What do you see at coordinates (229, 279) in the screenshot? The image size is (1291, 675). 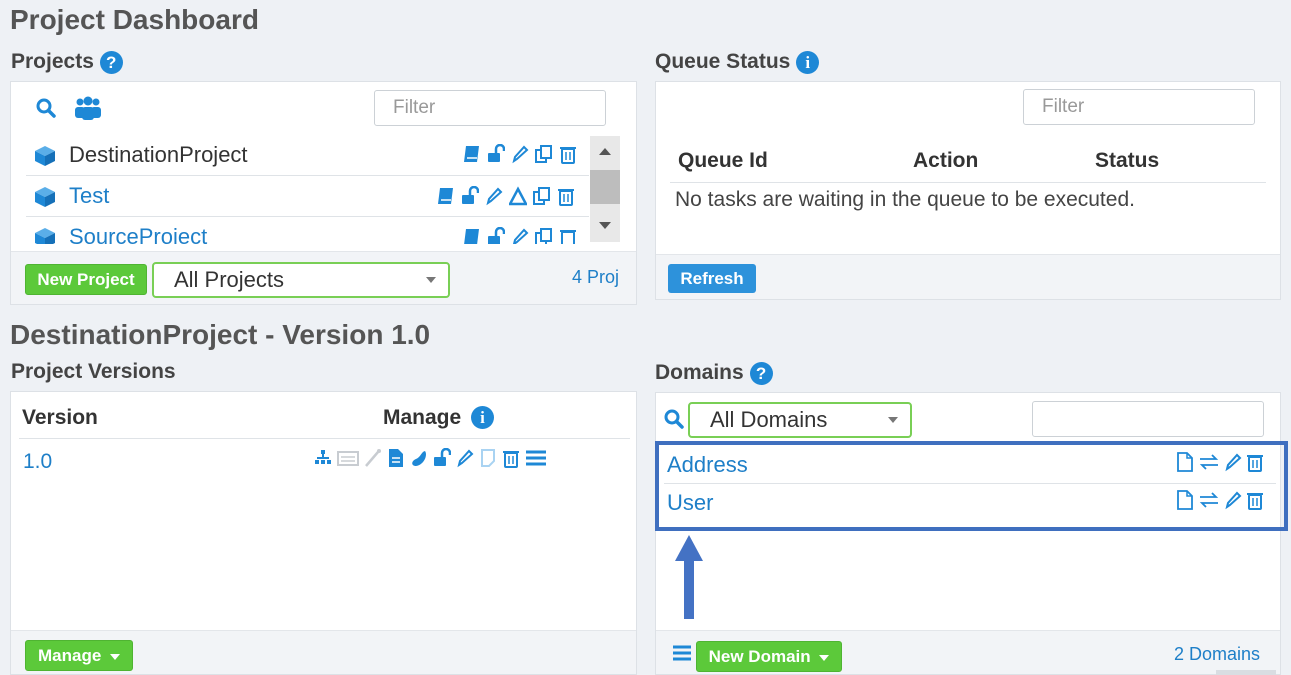 I see `projects-select-value: All Projects` at bounding box center [229, 279].